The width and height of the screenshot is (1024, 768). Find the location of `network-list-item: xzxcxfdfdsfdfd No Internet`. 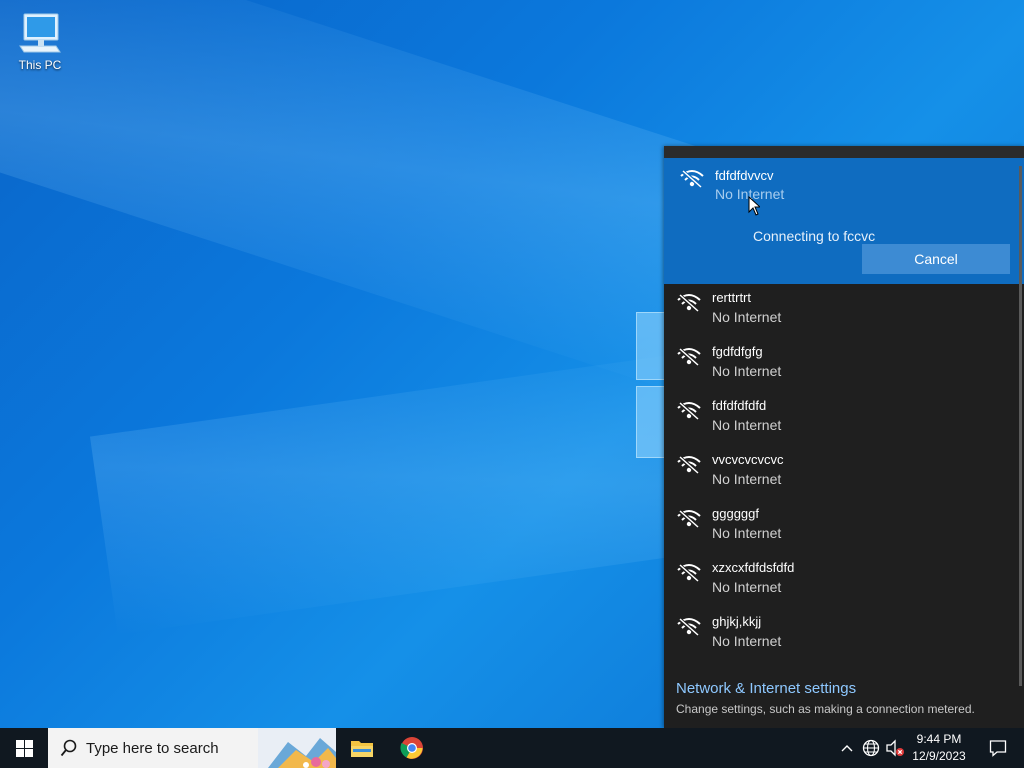

network-list-item: xzxcxfdfdsfdfd No Internet is located at coordinates (844, 581).